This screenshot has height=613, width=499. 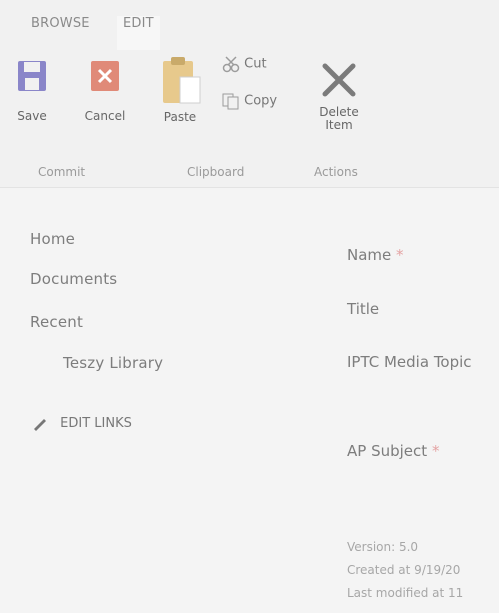 I want to click on paste-button: Paste, so click(x=180, y=89).